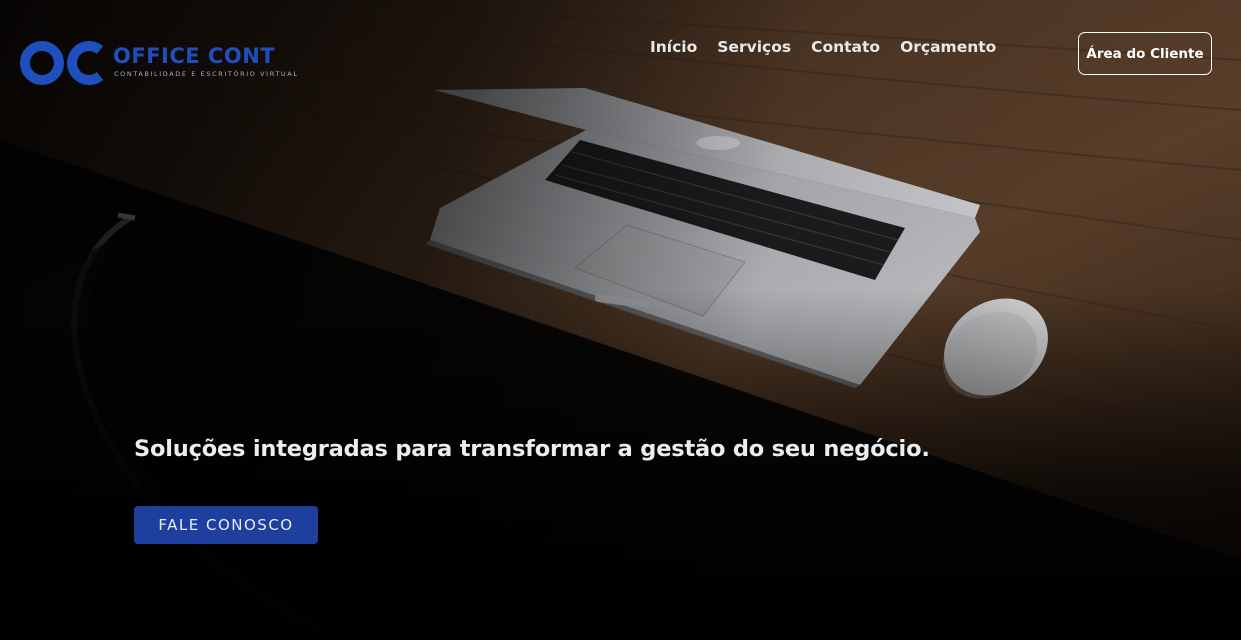 The height and width of the screenshot is (640, 1241). I want to click on brand-tagline: CONTABILIDADE E ESCRITÓRIO VIRTUAL, so click(206, 74).